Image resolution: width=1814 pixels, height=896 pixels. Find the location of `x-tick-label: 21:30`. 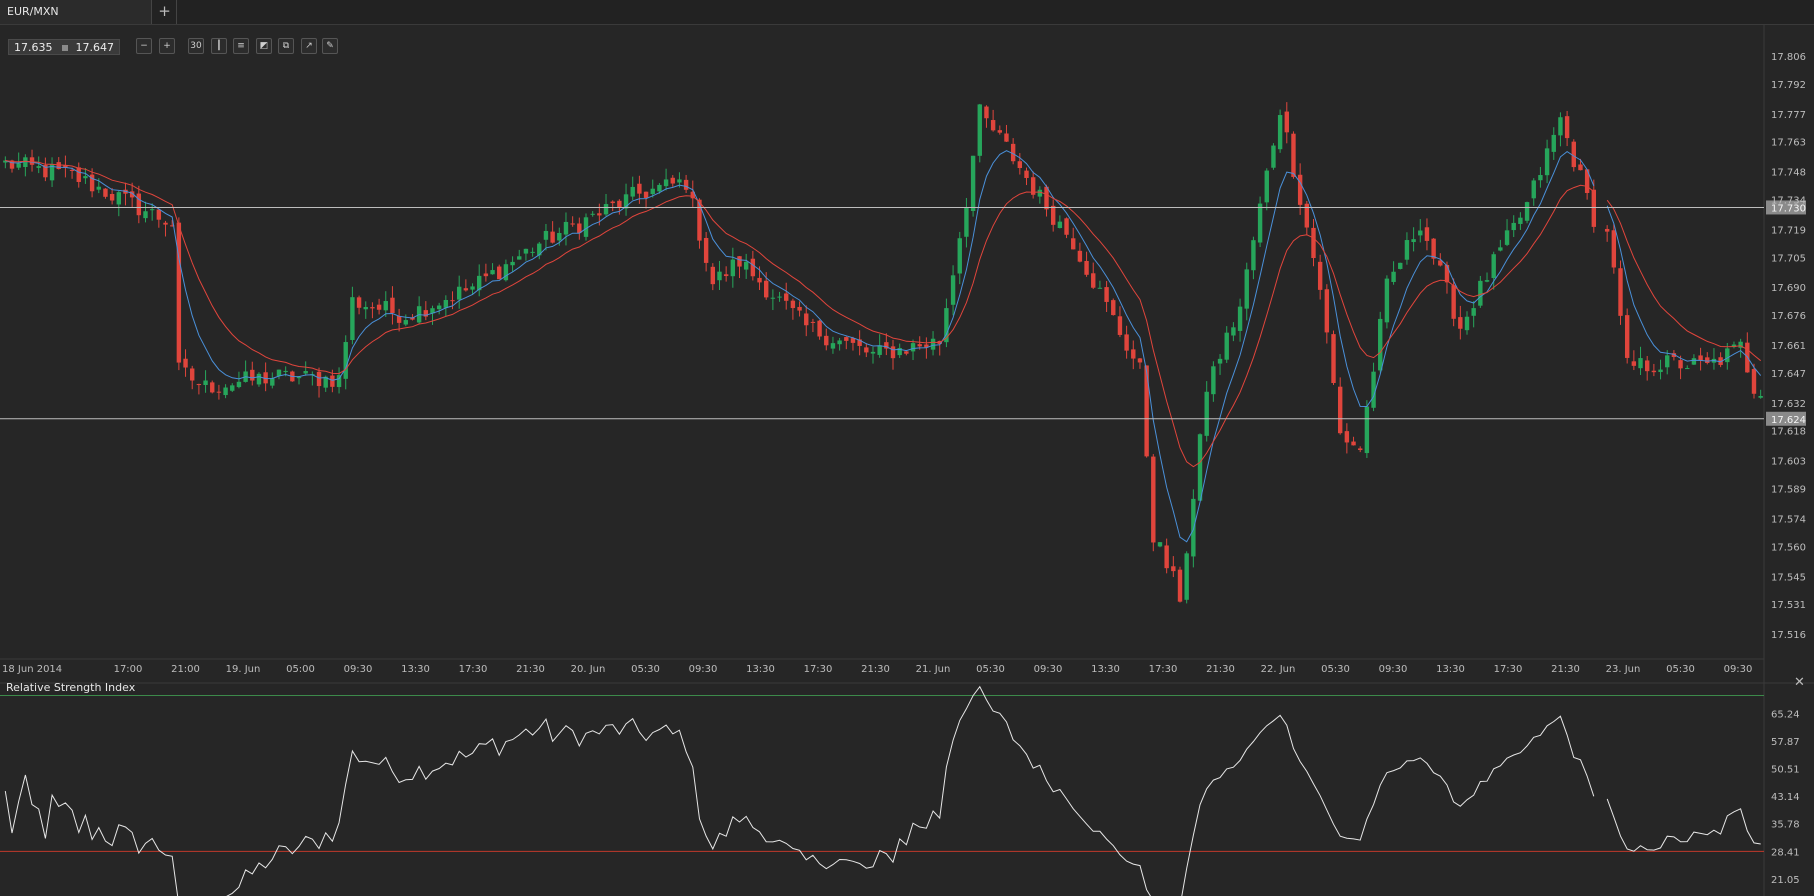

x-tick-label: 21:30 is located at coordinates (530, 669).